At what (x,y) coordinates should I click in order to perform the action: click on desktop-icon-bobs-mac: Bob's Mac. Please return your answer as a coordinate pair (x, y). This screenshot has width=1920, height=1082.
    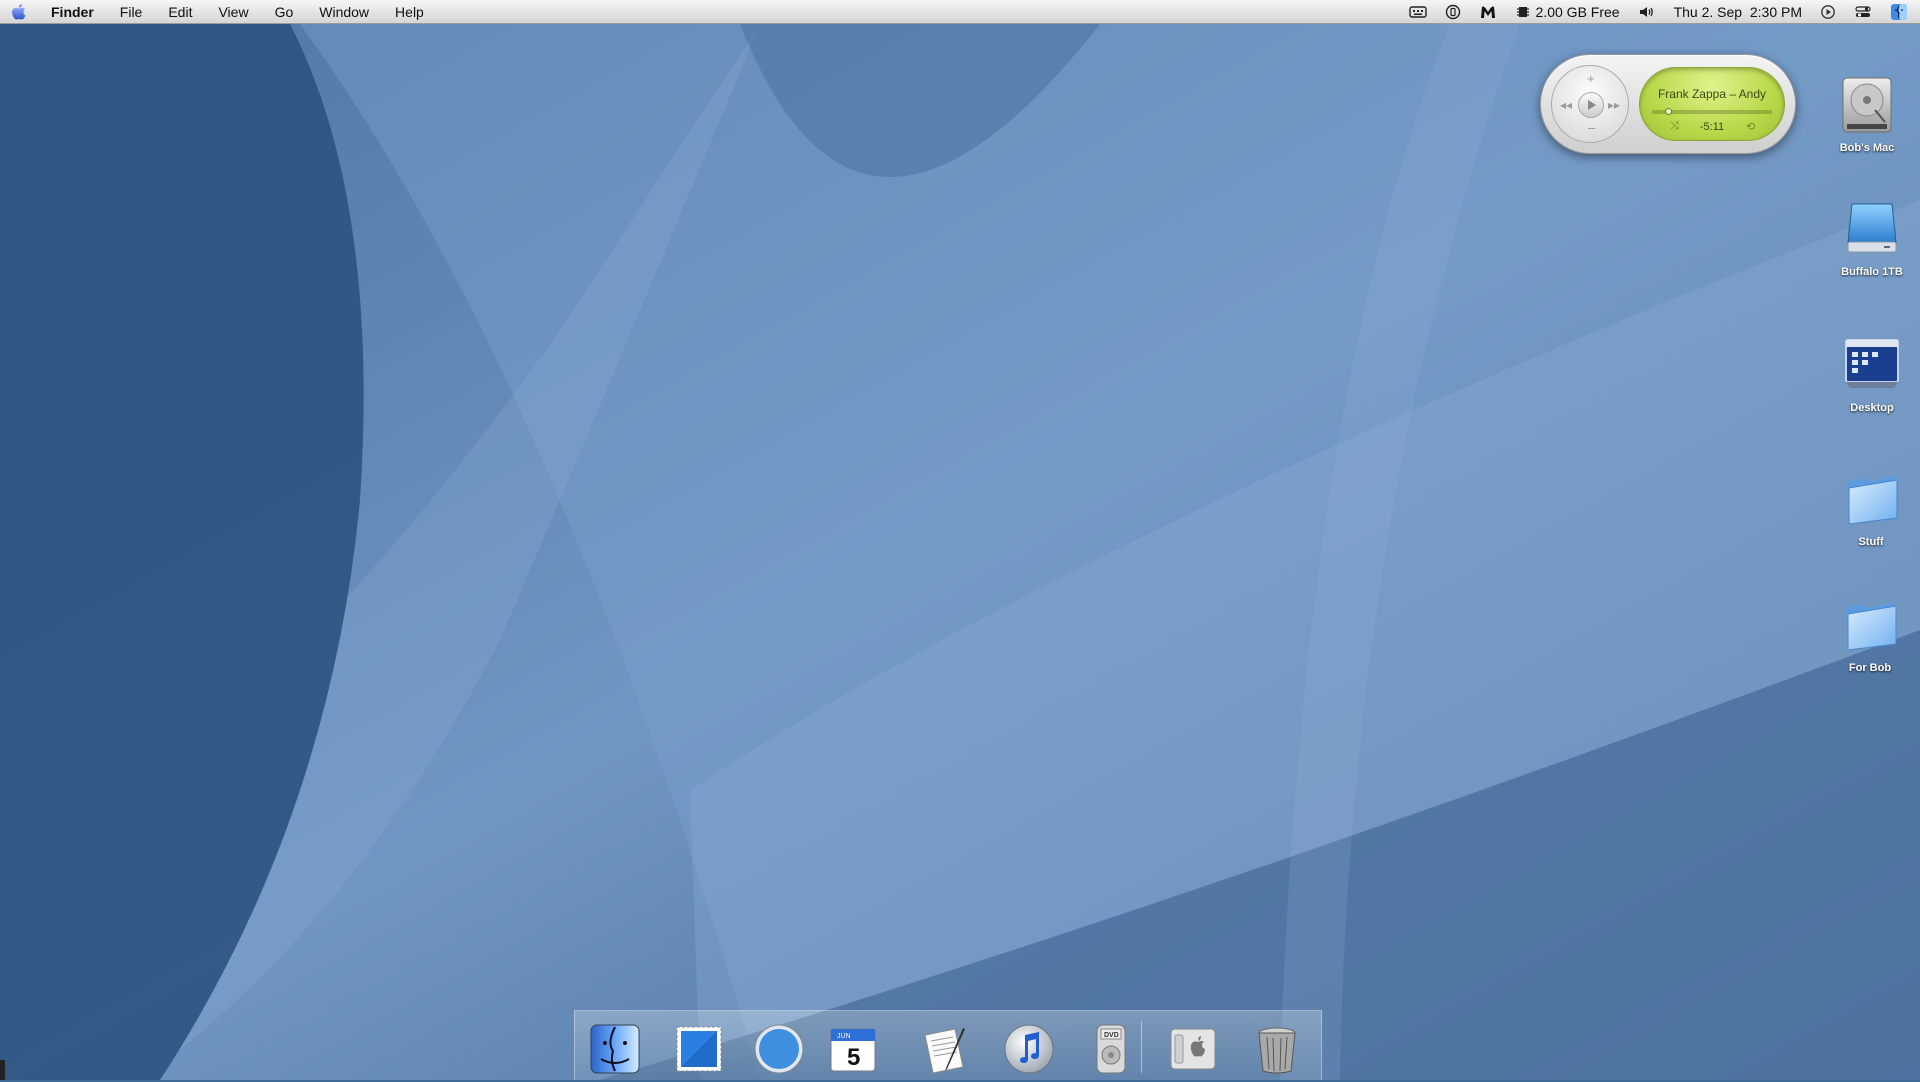
    Looking at the image, I should click on (1863, 114).